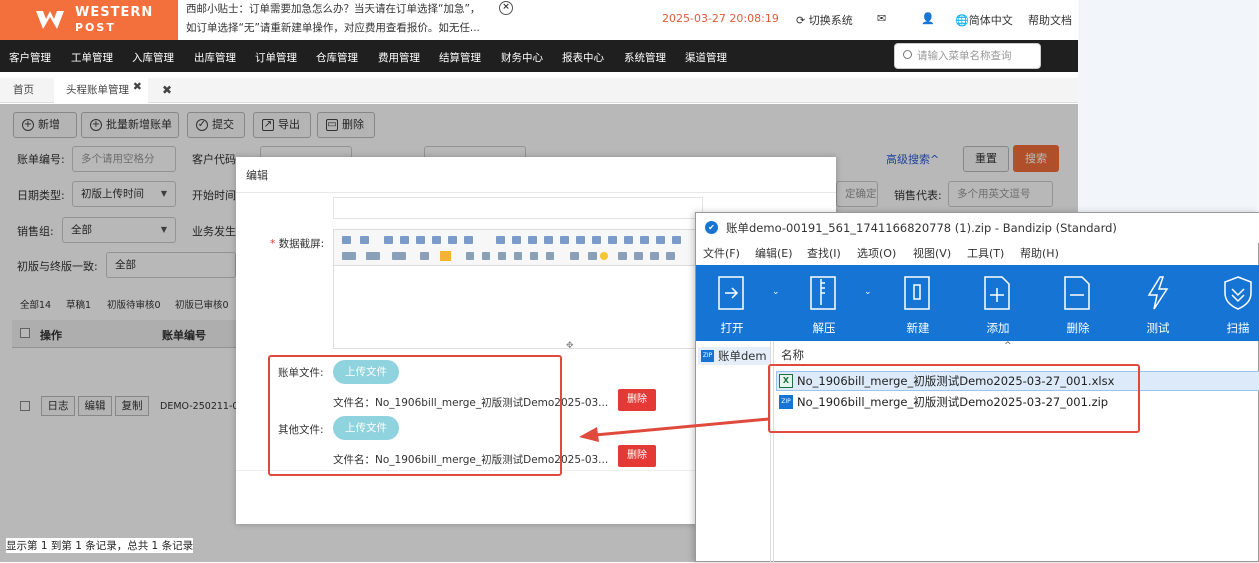  I want to click on sort-arrow-icon: ^, so click(1008, 346).